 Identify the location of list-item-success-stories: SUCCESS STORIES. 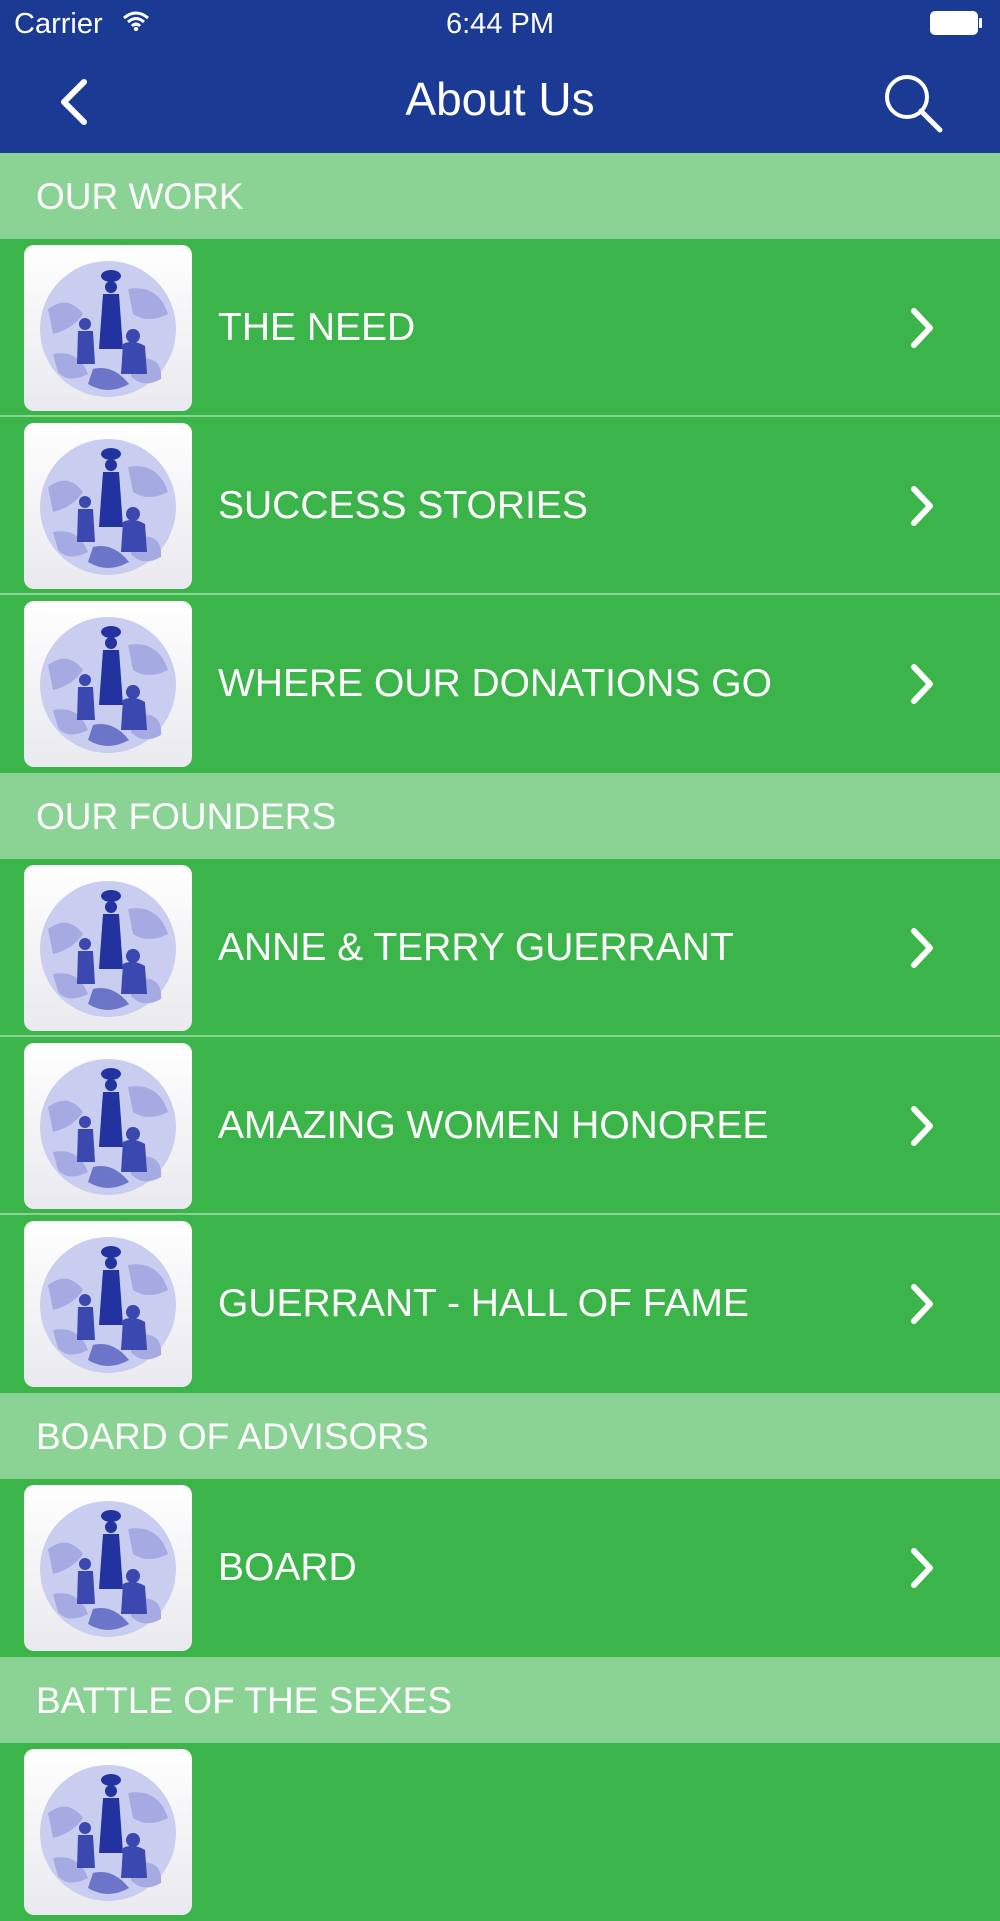
(500, 506).